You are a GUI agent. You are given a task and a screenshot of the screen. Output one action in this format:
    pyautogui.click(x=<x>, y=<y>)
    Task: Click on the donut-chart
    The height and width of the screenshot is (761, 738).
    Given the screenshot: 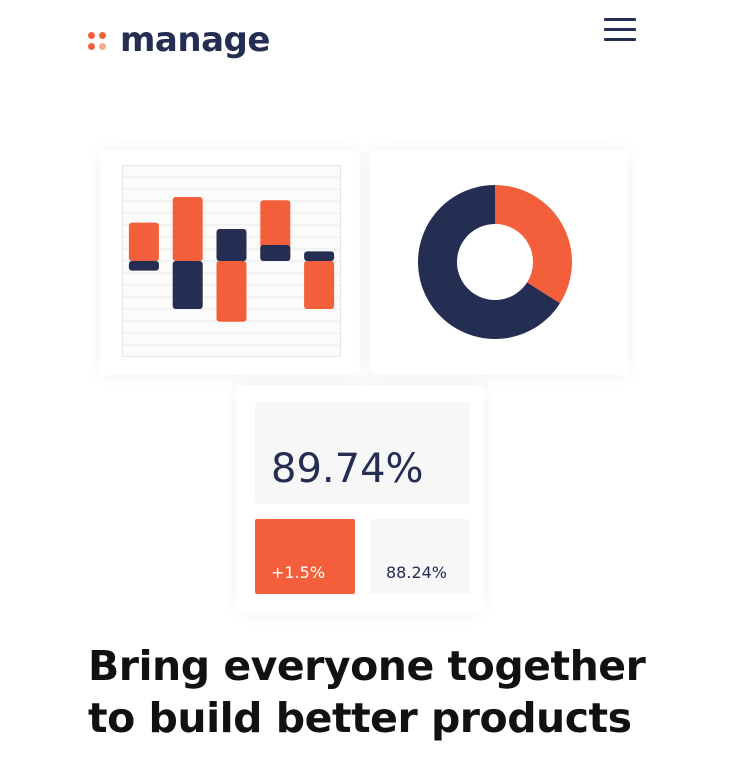 What is the action you would take?
    pyautogui.click(x=495, y=262)
    